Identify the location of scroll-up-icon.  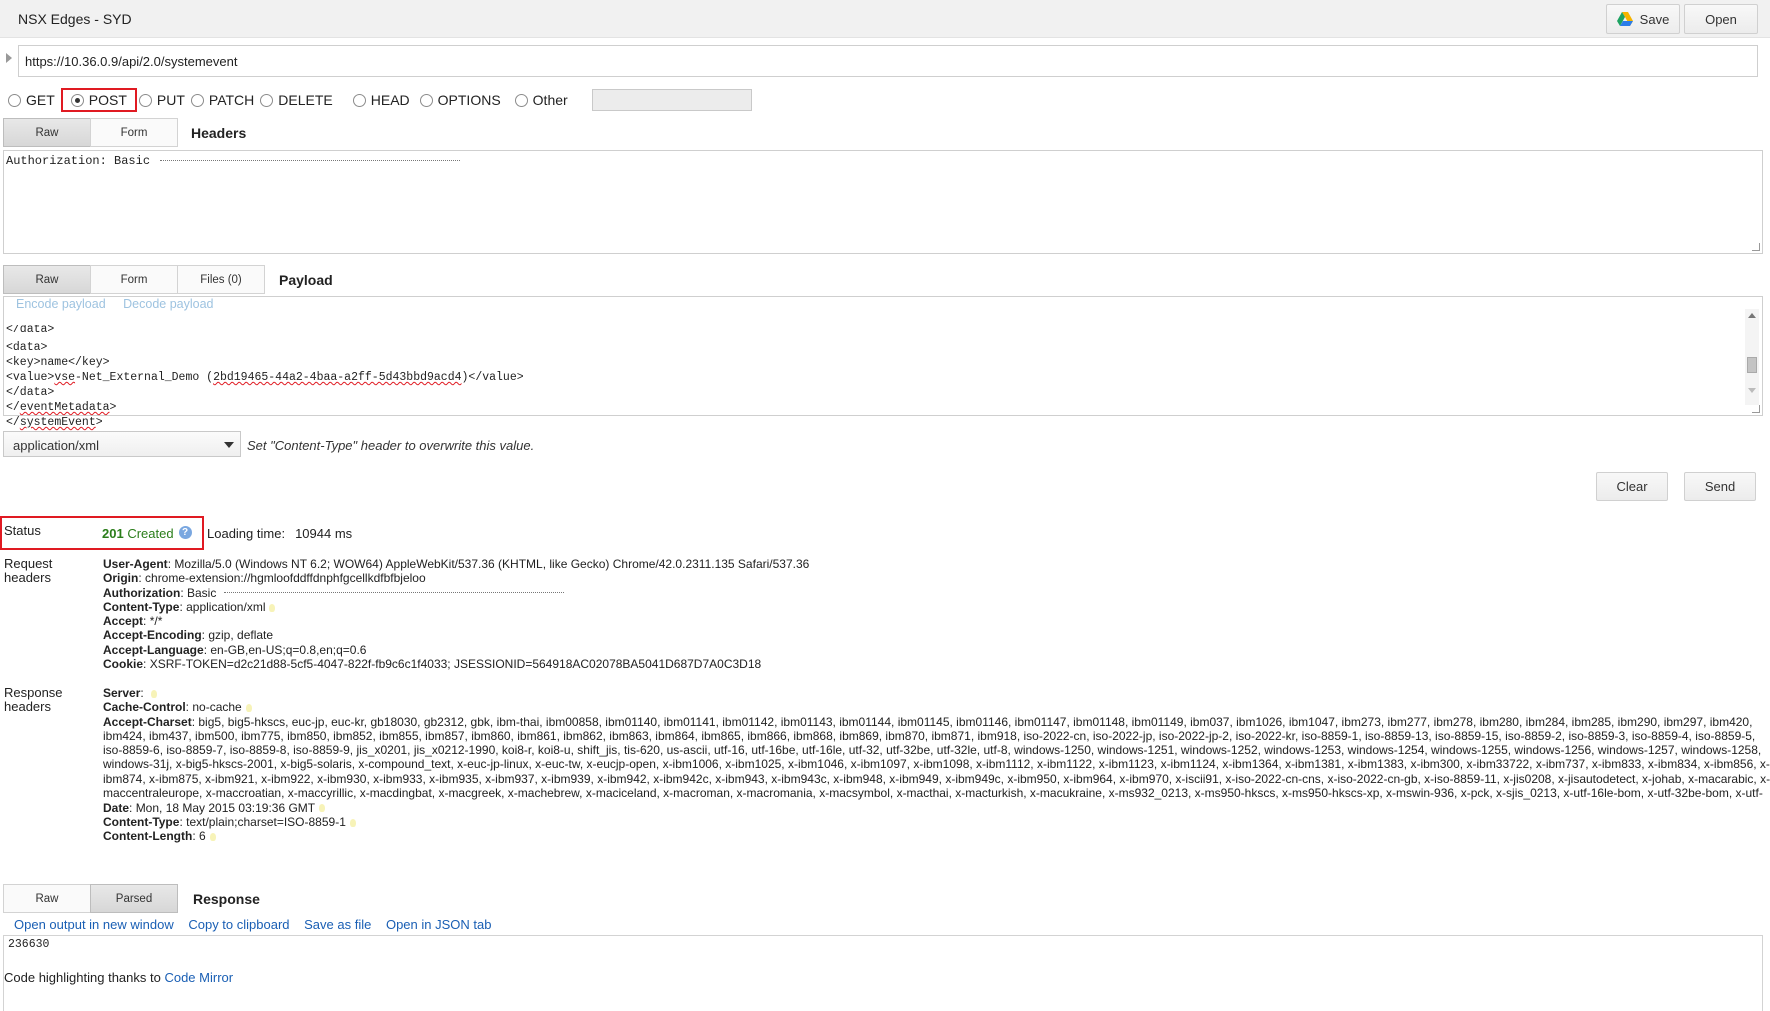
(1752, 315).